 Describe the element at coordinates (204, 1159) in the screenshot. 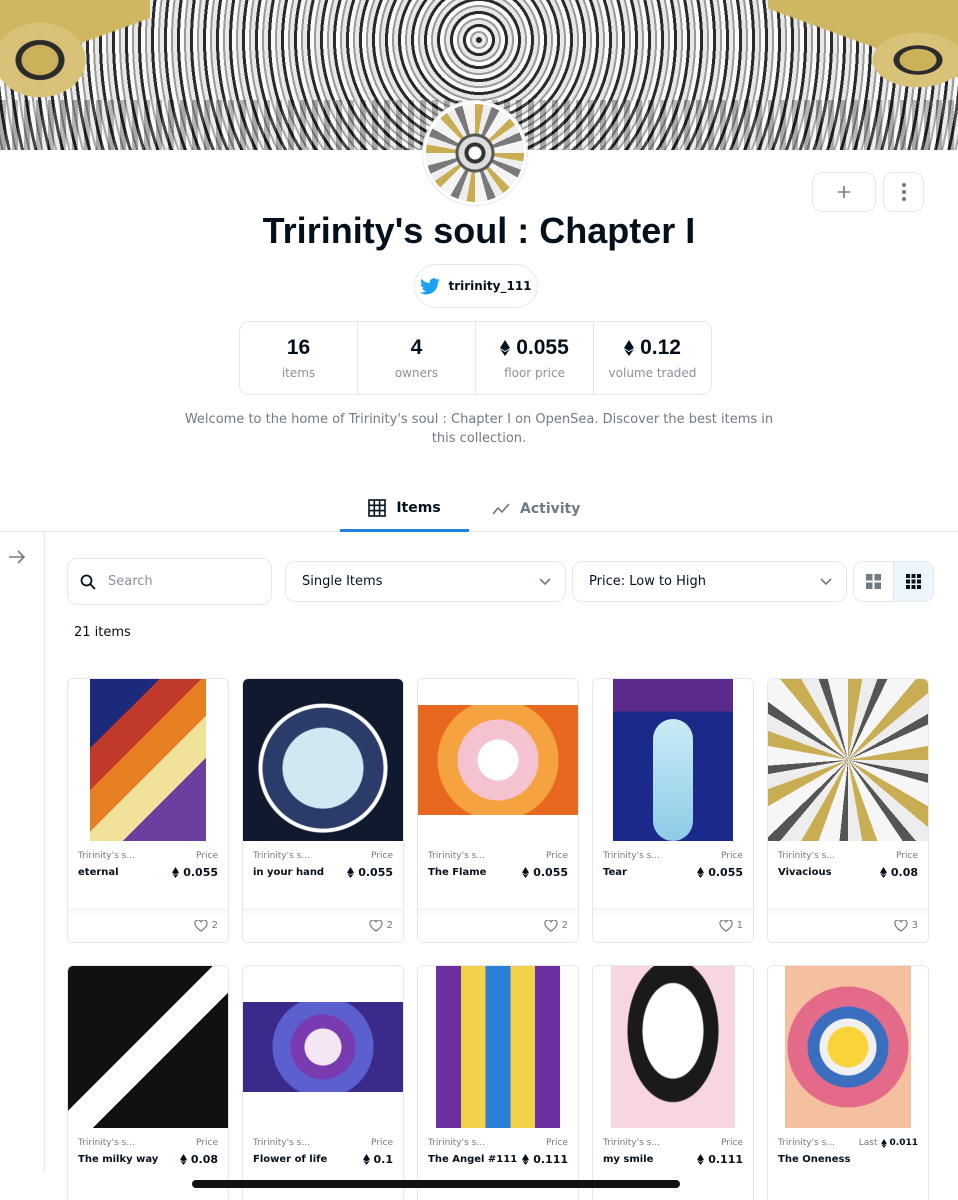

I see `card-price: 0.08` at that location.